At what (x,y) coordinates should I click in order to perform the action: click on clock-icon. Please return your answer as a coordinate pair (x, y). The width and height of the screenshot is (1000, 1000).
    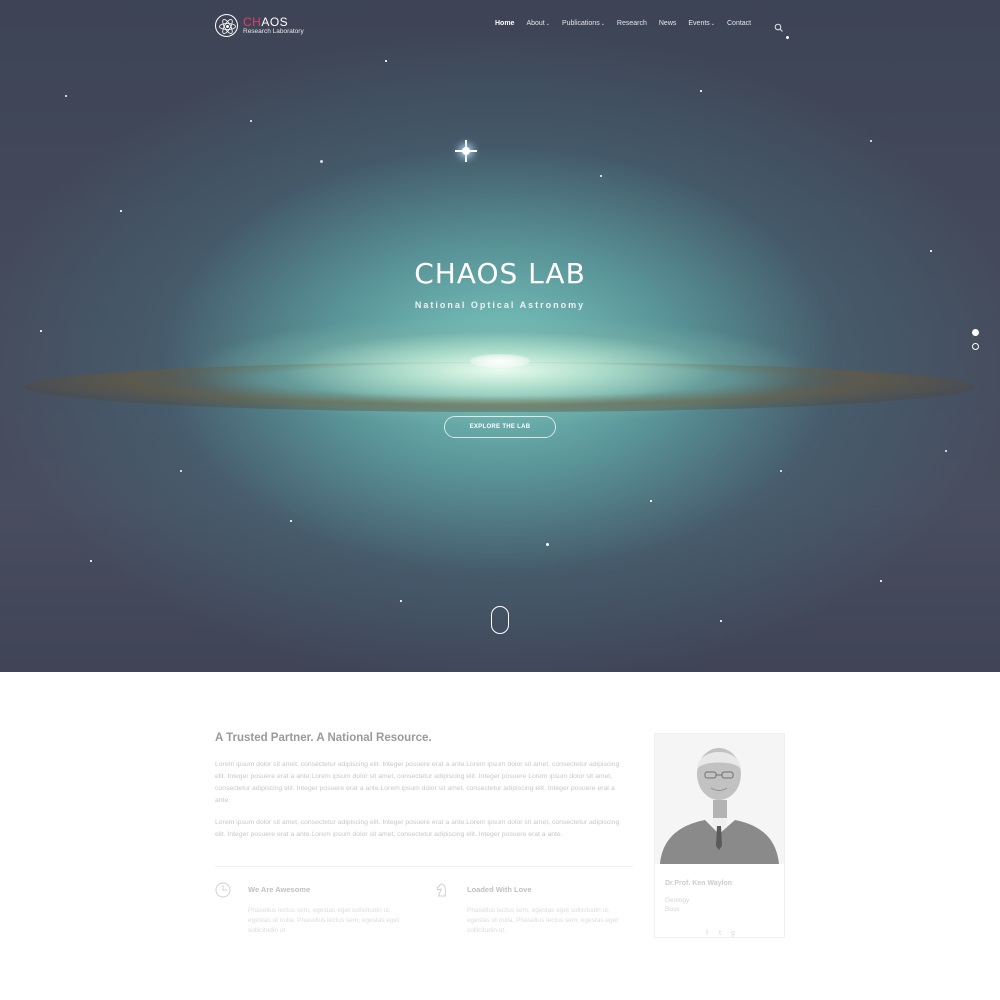
    Looking at the image, I should click on (223, 890).